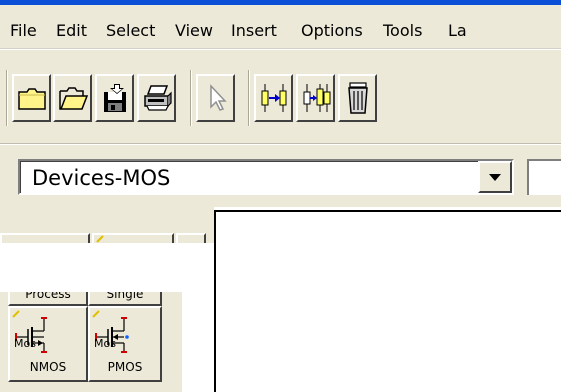  What do you see at coordinates (25, 343) in the screenshot?
I see `nmos-symbol-text: Mos` at bounding box center [25, 343].